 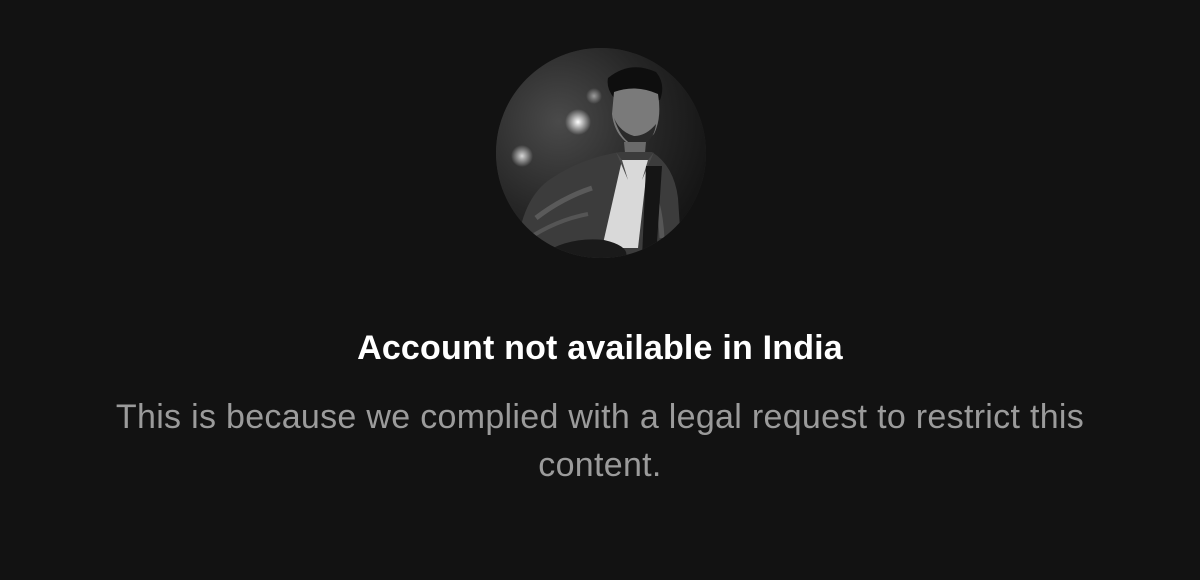 I want to click on profile-photo-icon, so click(x=601, y=153).